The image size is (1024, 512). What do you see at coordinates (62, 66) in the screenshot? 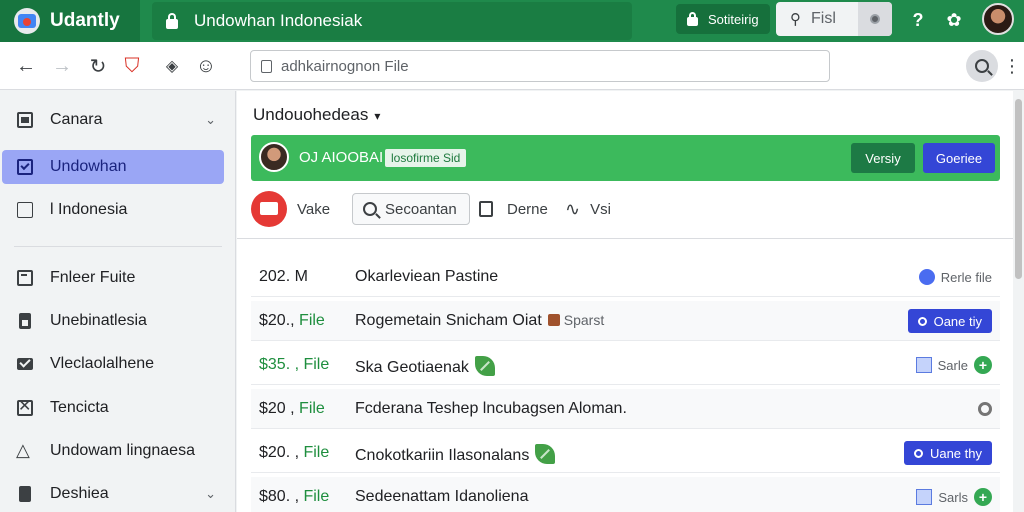
I see `forward-arrow-icon: →` at bounding box center [62, 66].